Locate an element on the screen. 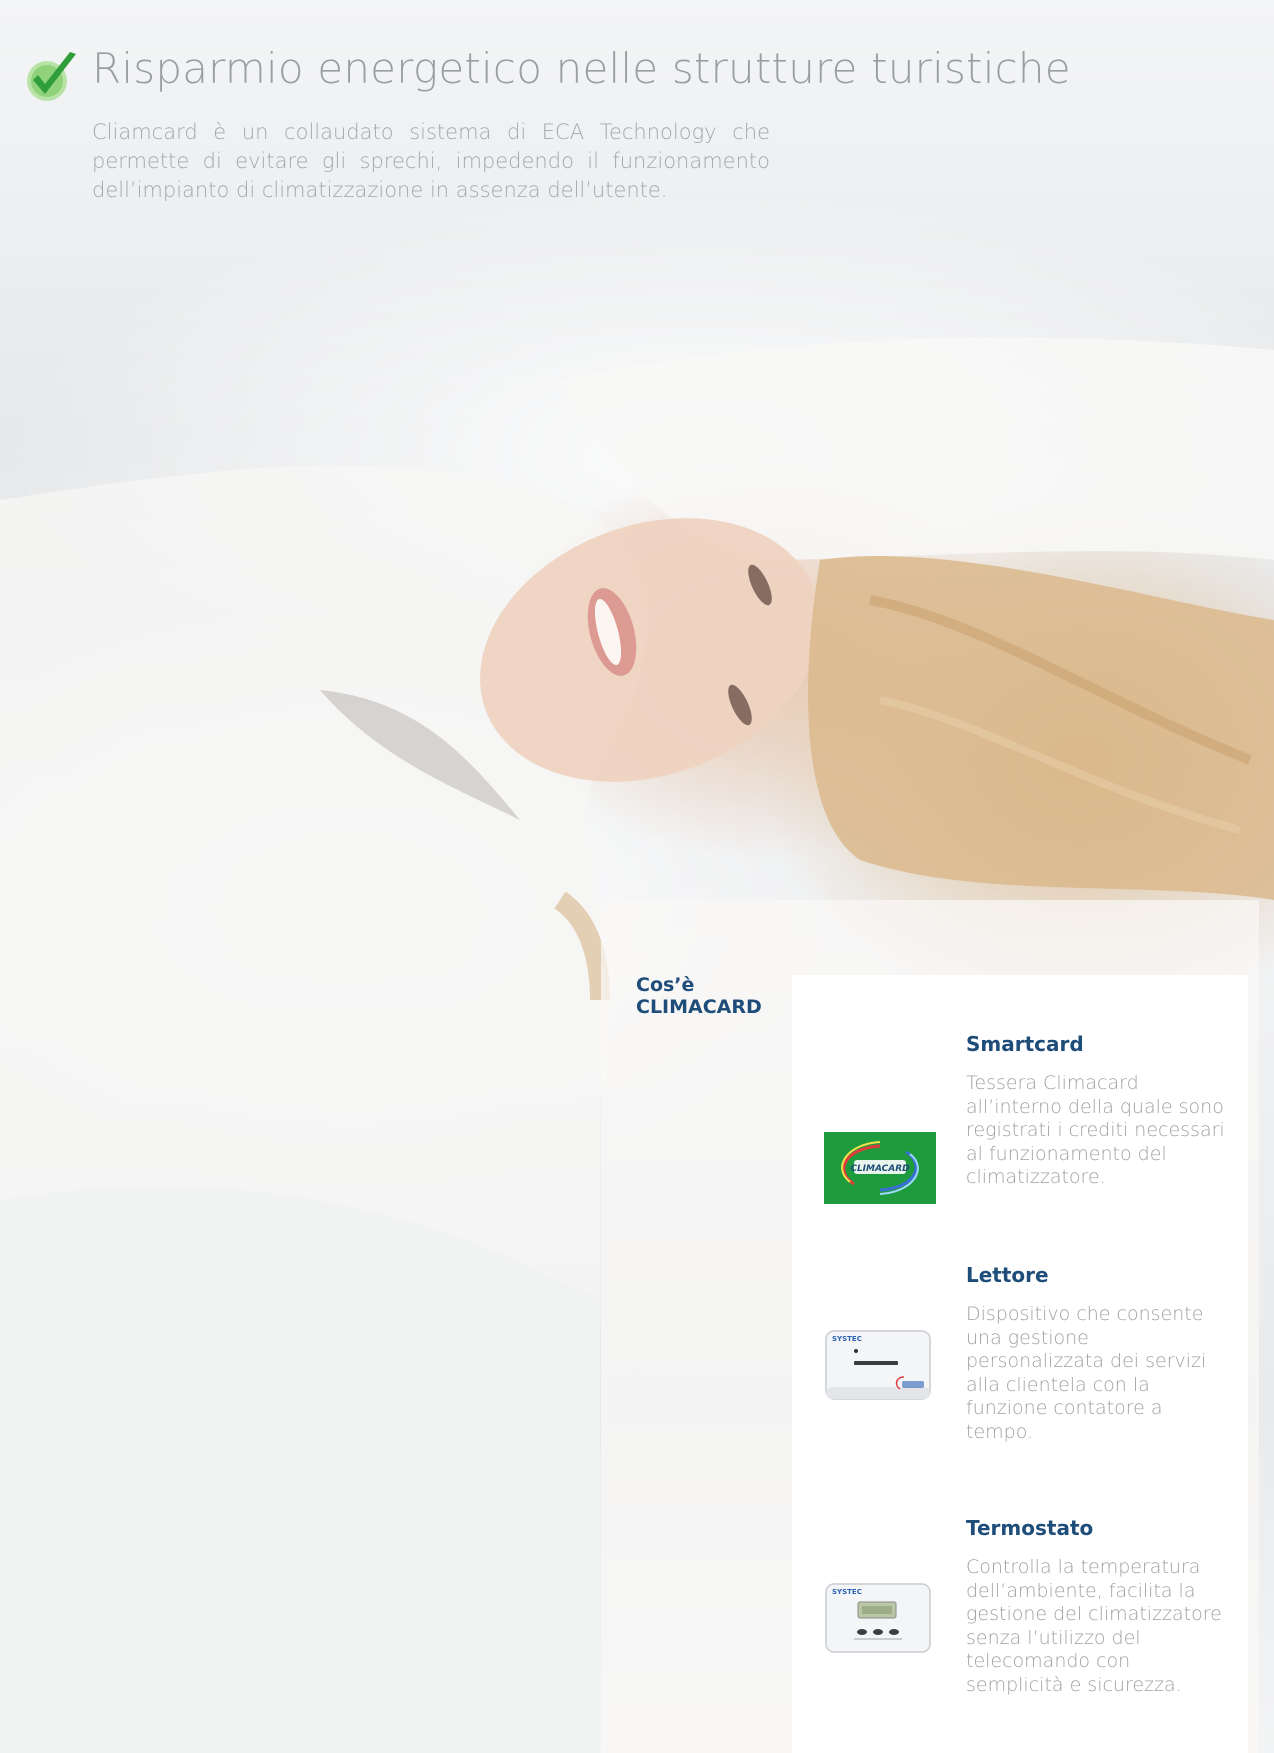 Image resolution: width=1274 pixels, height=1753 pixels. component-title: Smartcard is located at coordinates (1025, 1044).